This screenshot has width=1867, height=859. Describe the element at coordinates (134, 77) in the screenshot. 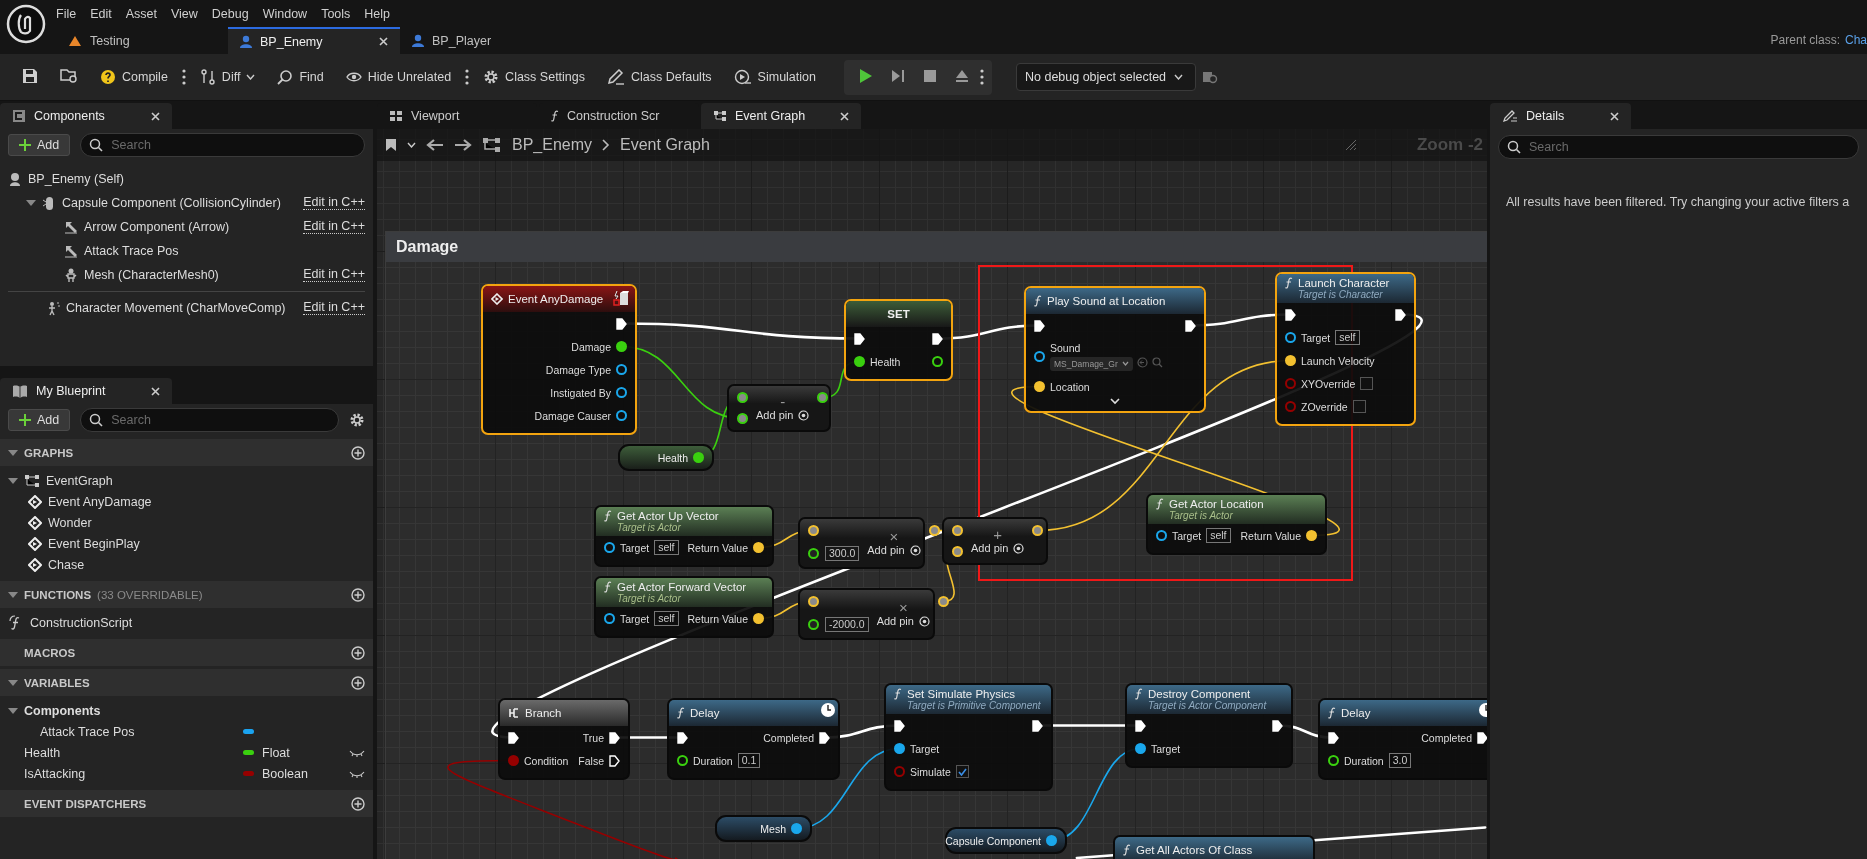

I see `toolbar-button: Compile` at that location.